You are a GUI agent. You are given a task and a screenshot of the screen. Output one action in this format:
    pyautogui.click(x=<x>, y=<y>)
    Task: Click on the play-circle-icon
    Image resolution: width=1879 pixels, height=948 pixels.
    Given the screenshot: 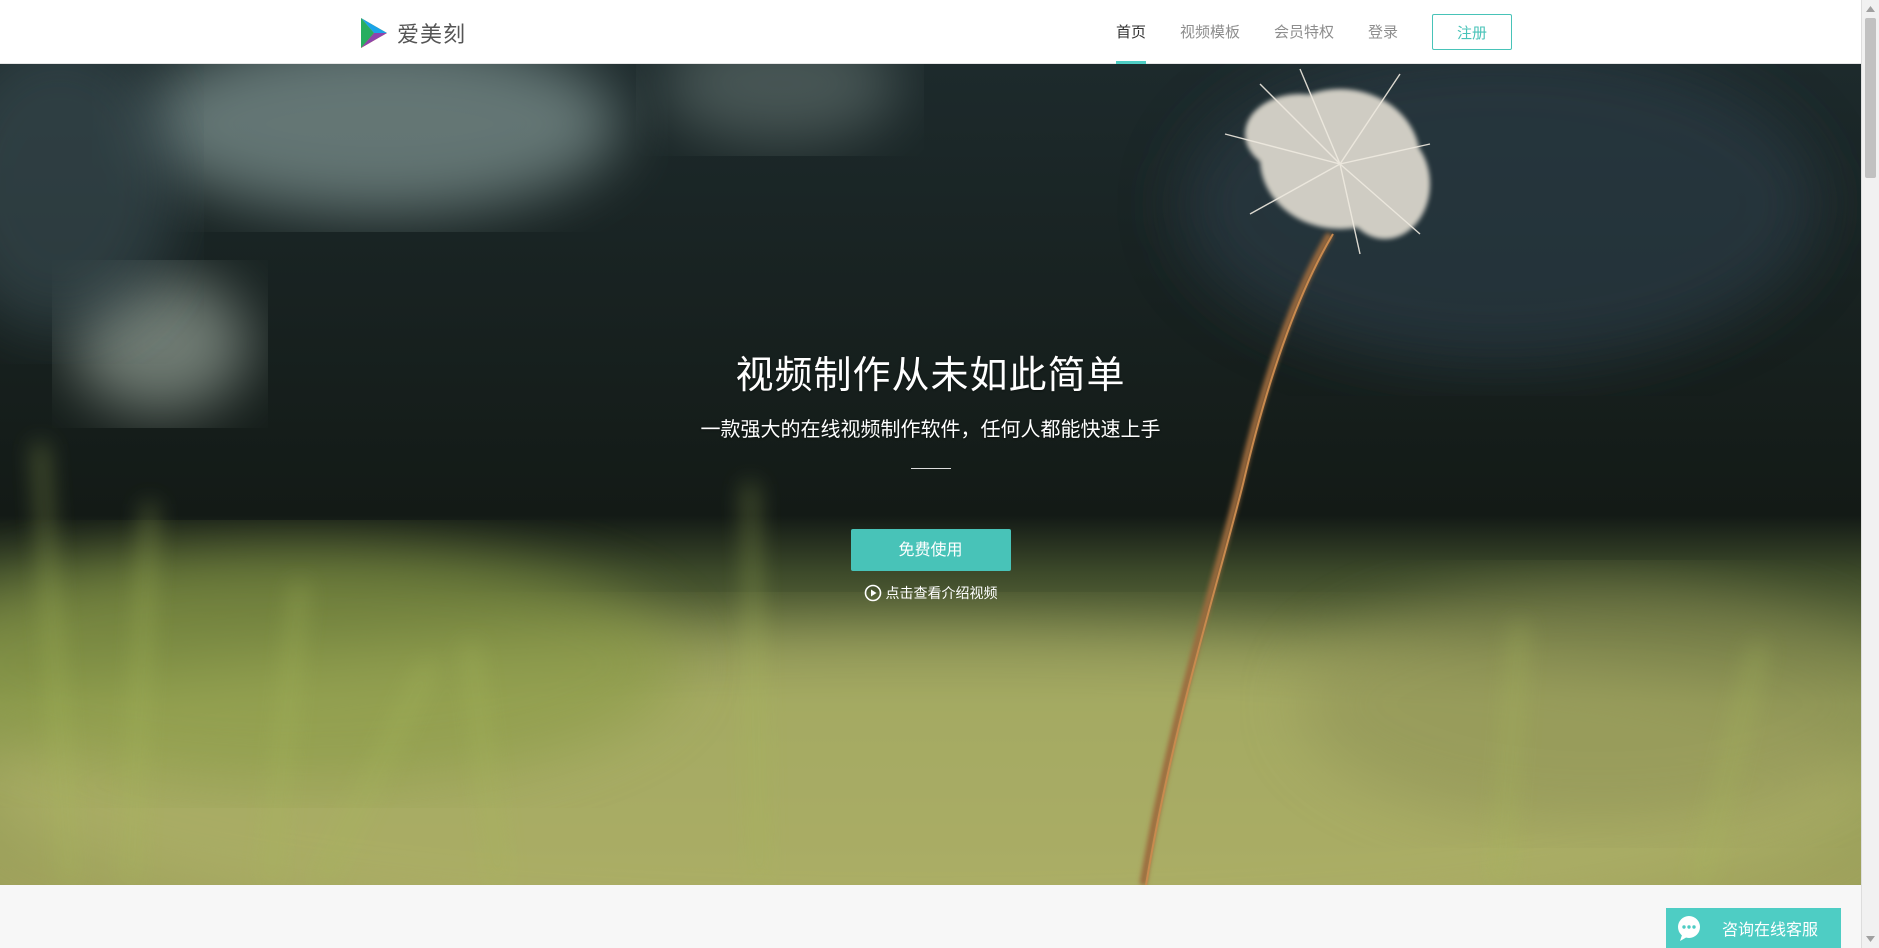 What is the action you would take?
    pyautogui.click(x=872, y=593)
    